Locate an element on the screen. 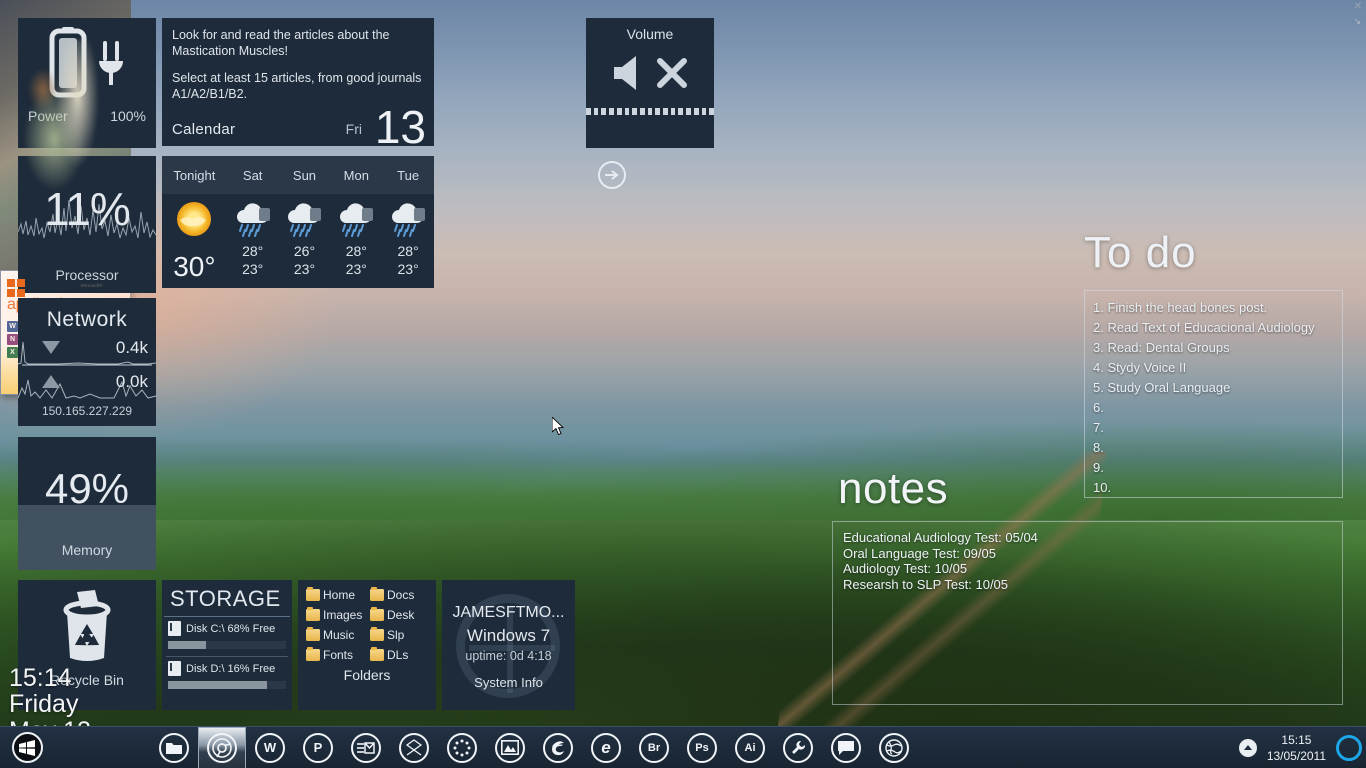 The image size is (1366, 768). taskbar-item-photoshop: Ps is located at coordinates (702, 747).